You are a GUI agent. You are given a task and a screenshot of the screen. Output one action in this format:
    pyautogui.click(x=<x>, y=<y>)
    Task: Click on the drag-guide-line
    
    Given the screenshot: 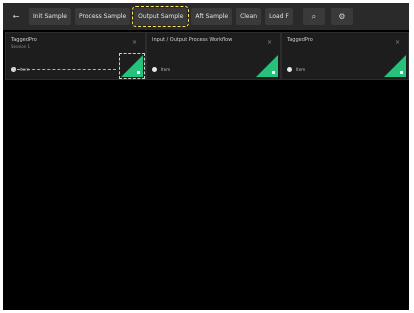 What is the action you would take?
    pyautogui.click(x=66, y=69)
    